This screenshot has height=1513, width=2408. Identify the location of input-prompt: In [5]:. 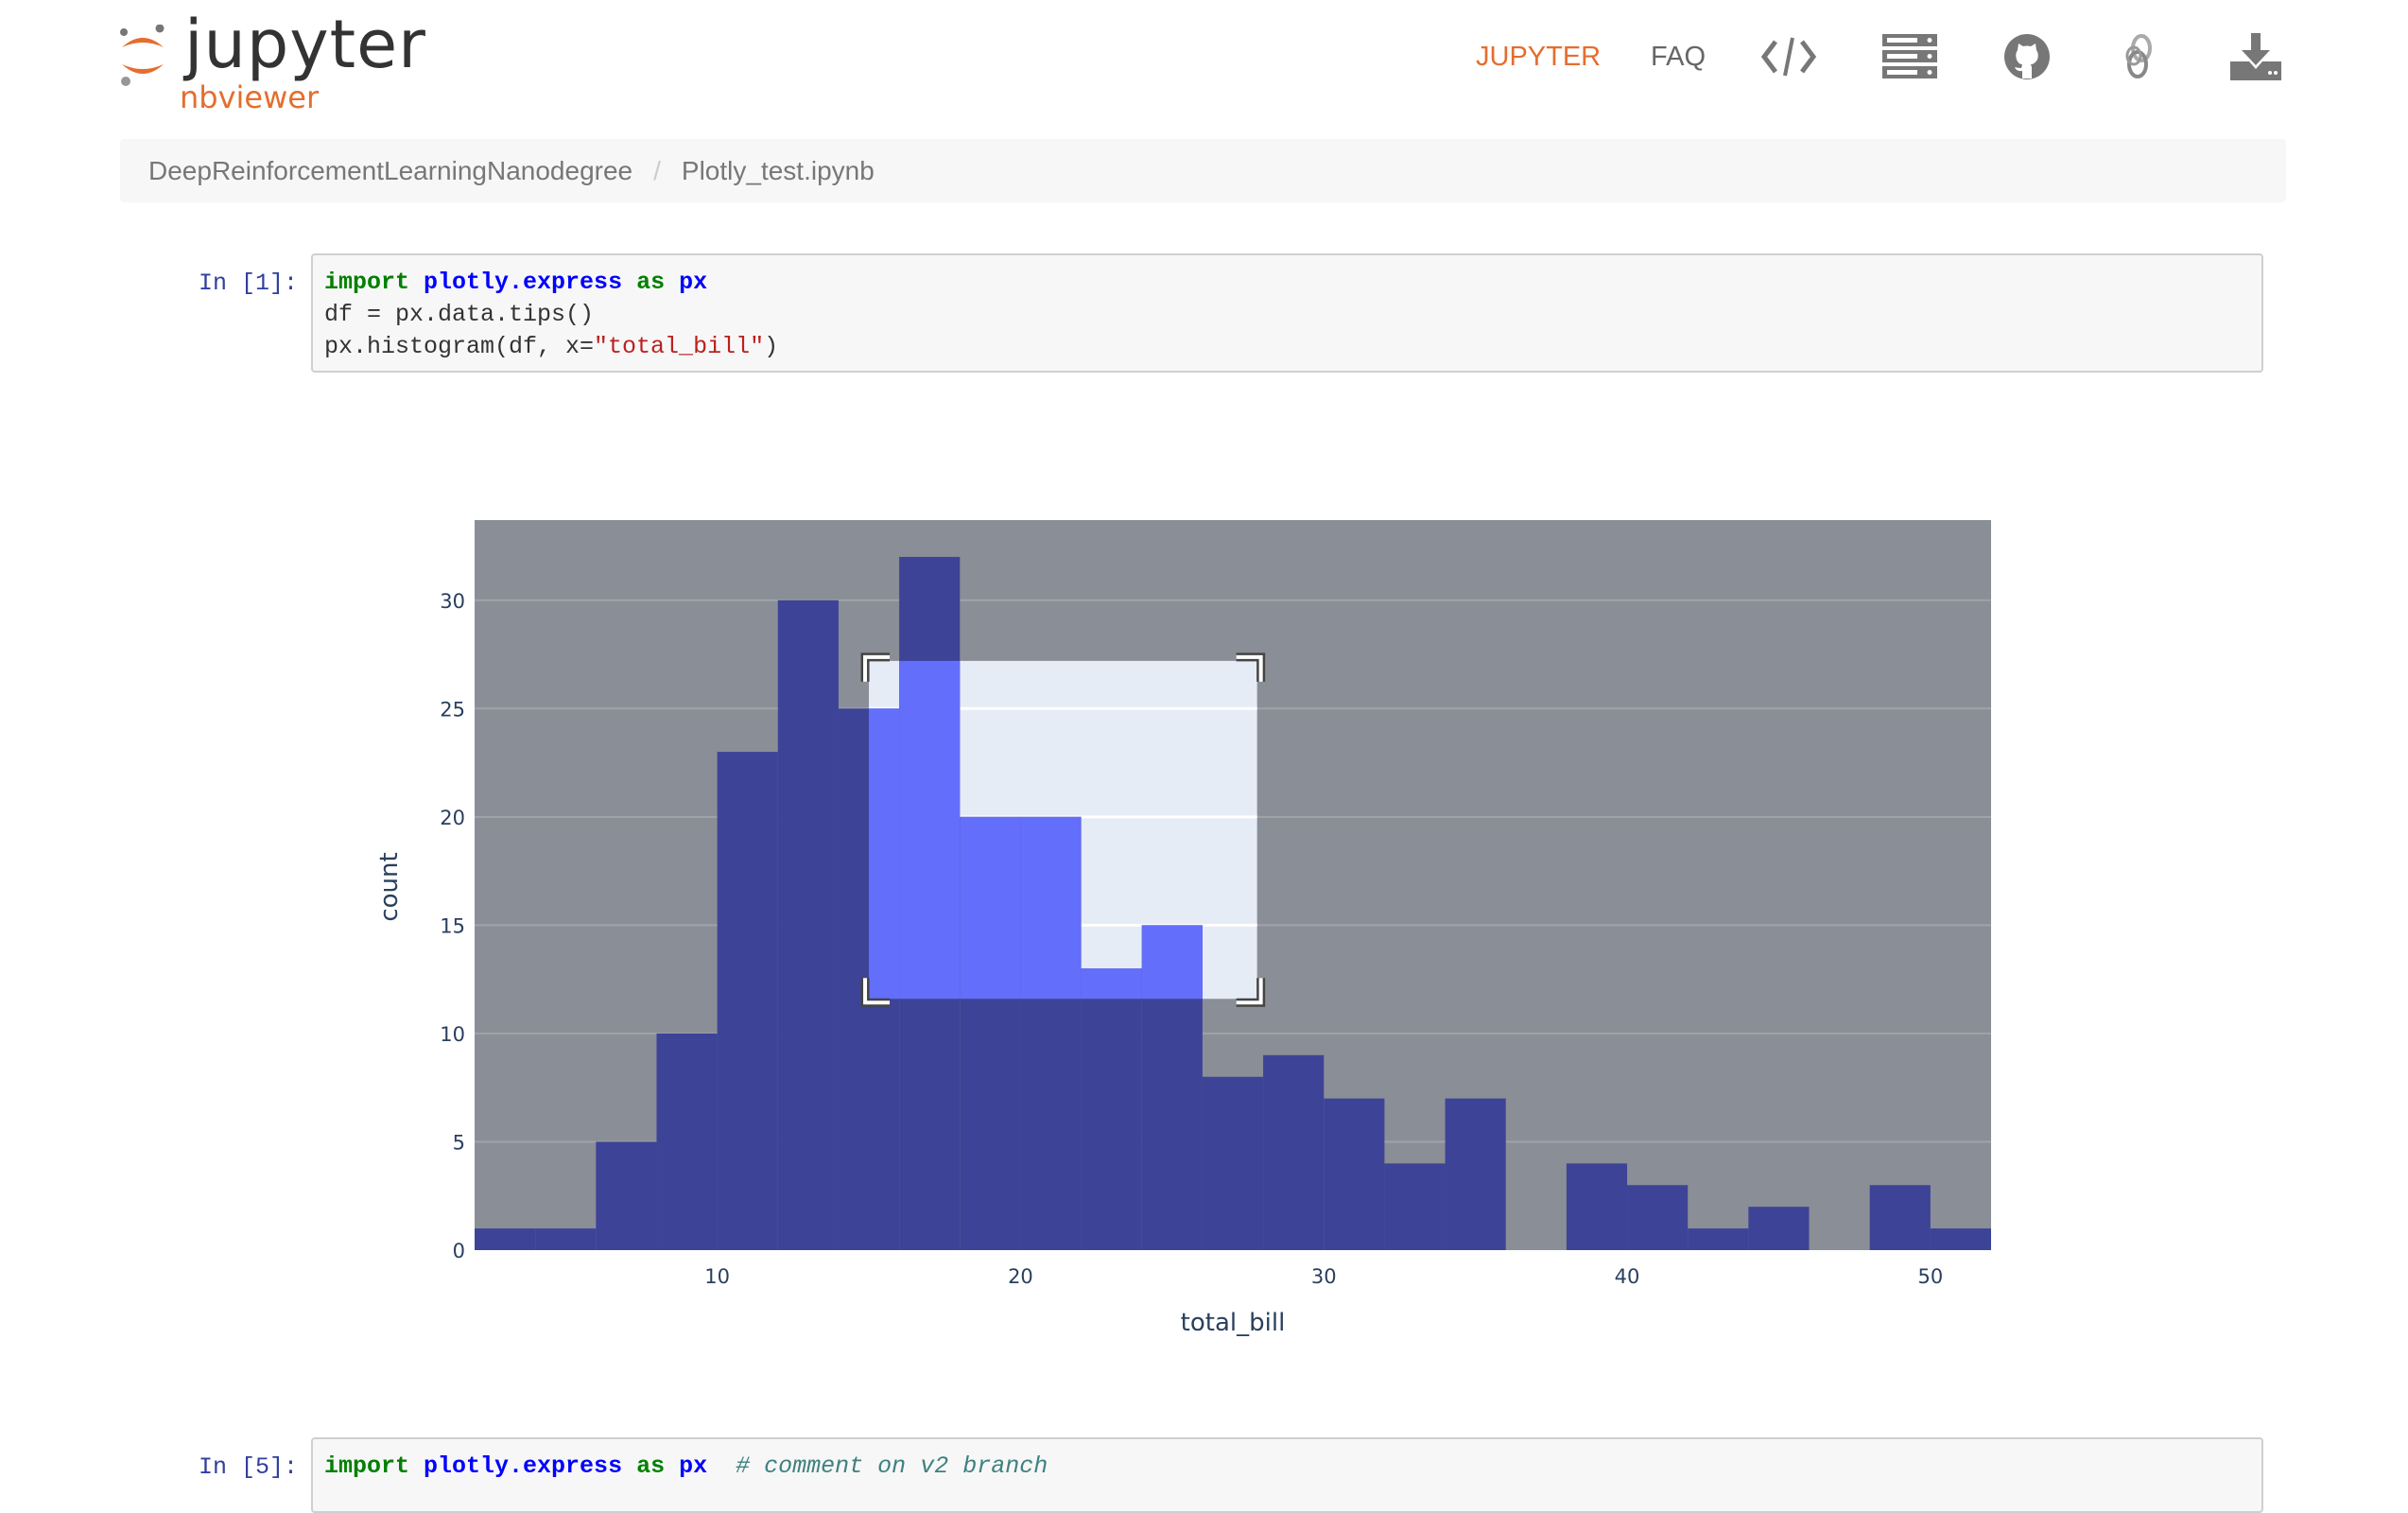
(248, 1467).